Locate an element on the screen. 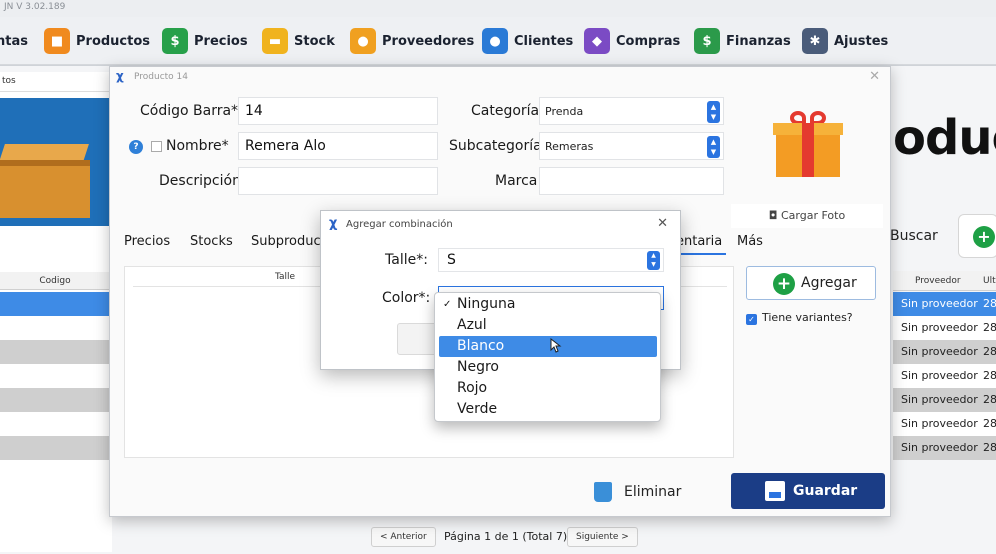 The height and width of the screenshot is (554, 996). menu-ajustes: ✱ Ajustes is located at coordinates (845, 41).